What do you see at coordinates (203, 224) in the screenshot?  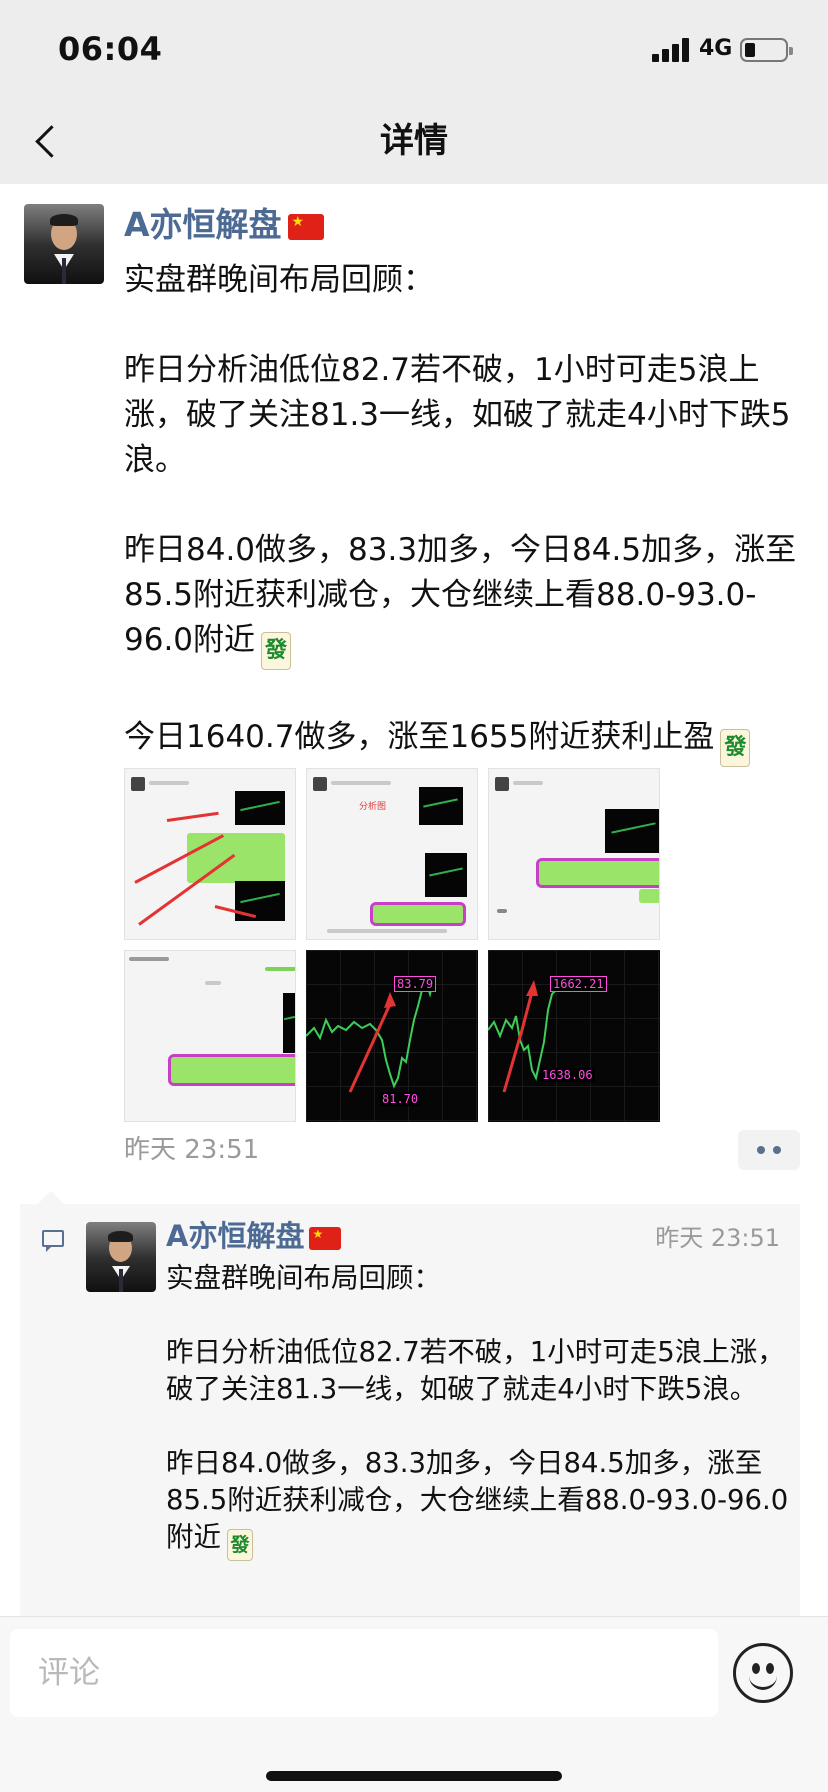 I see `author-name-text: A亦恒解盘` at bounding box center [203, 224].